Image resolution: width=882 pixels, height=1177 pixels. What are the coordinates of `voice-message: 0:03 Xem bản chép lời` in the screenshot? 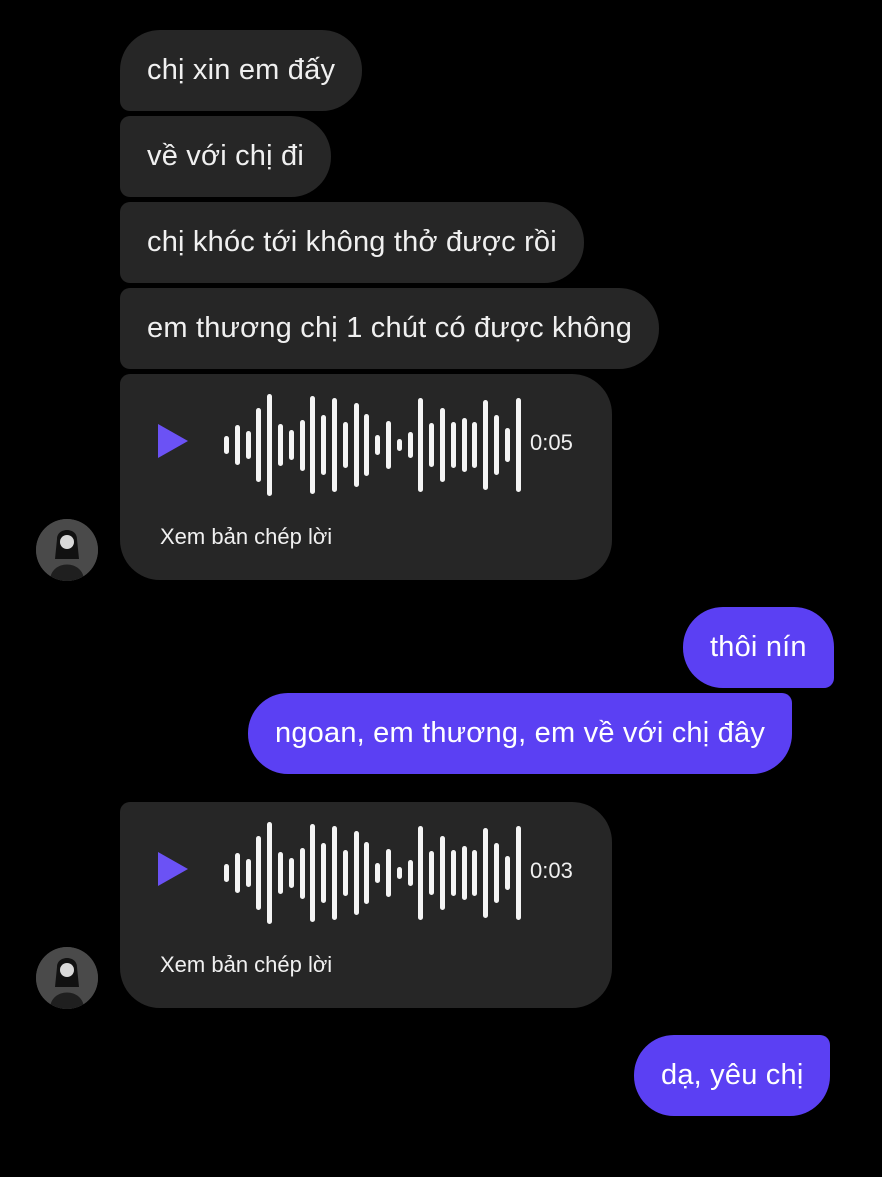 It's located at (366, 905).